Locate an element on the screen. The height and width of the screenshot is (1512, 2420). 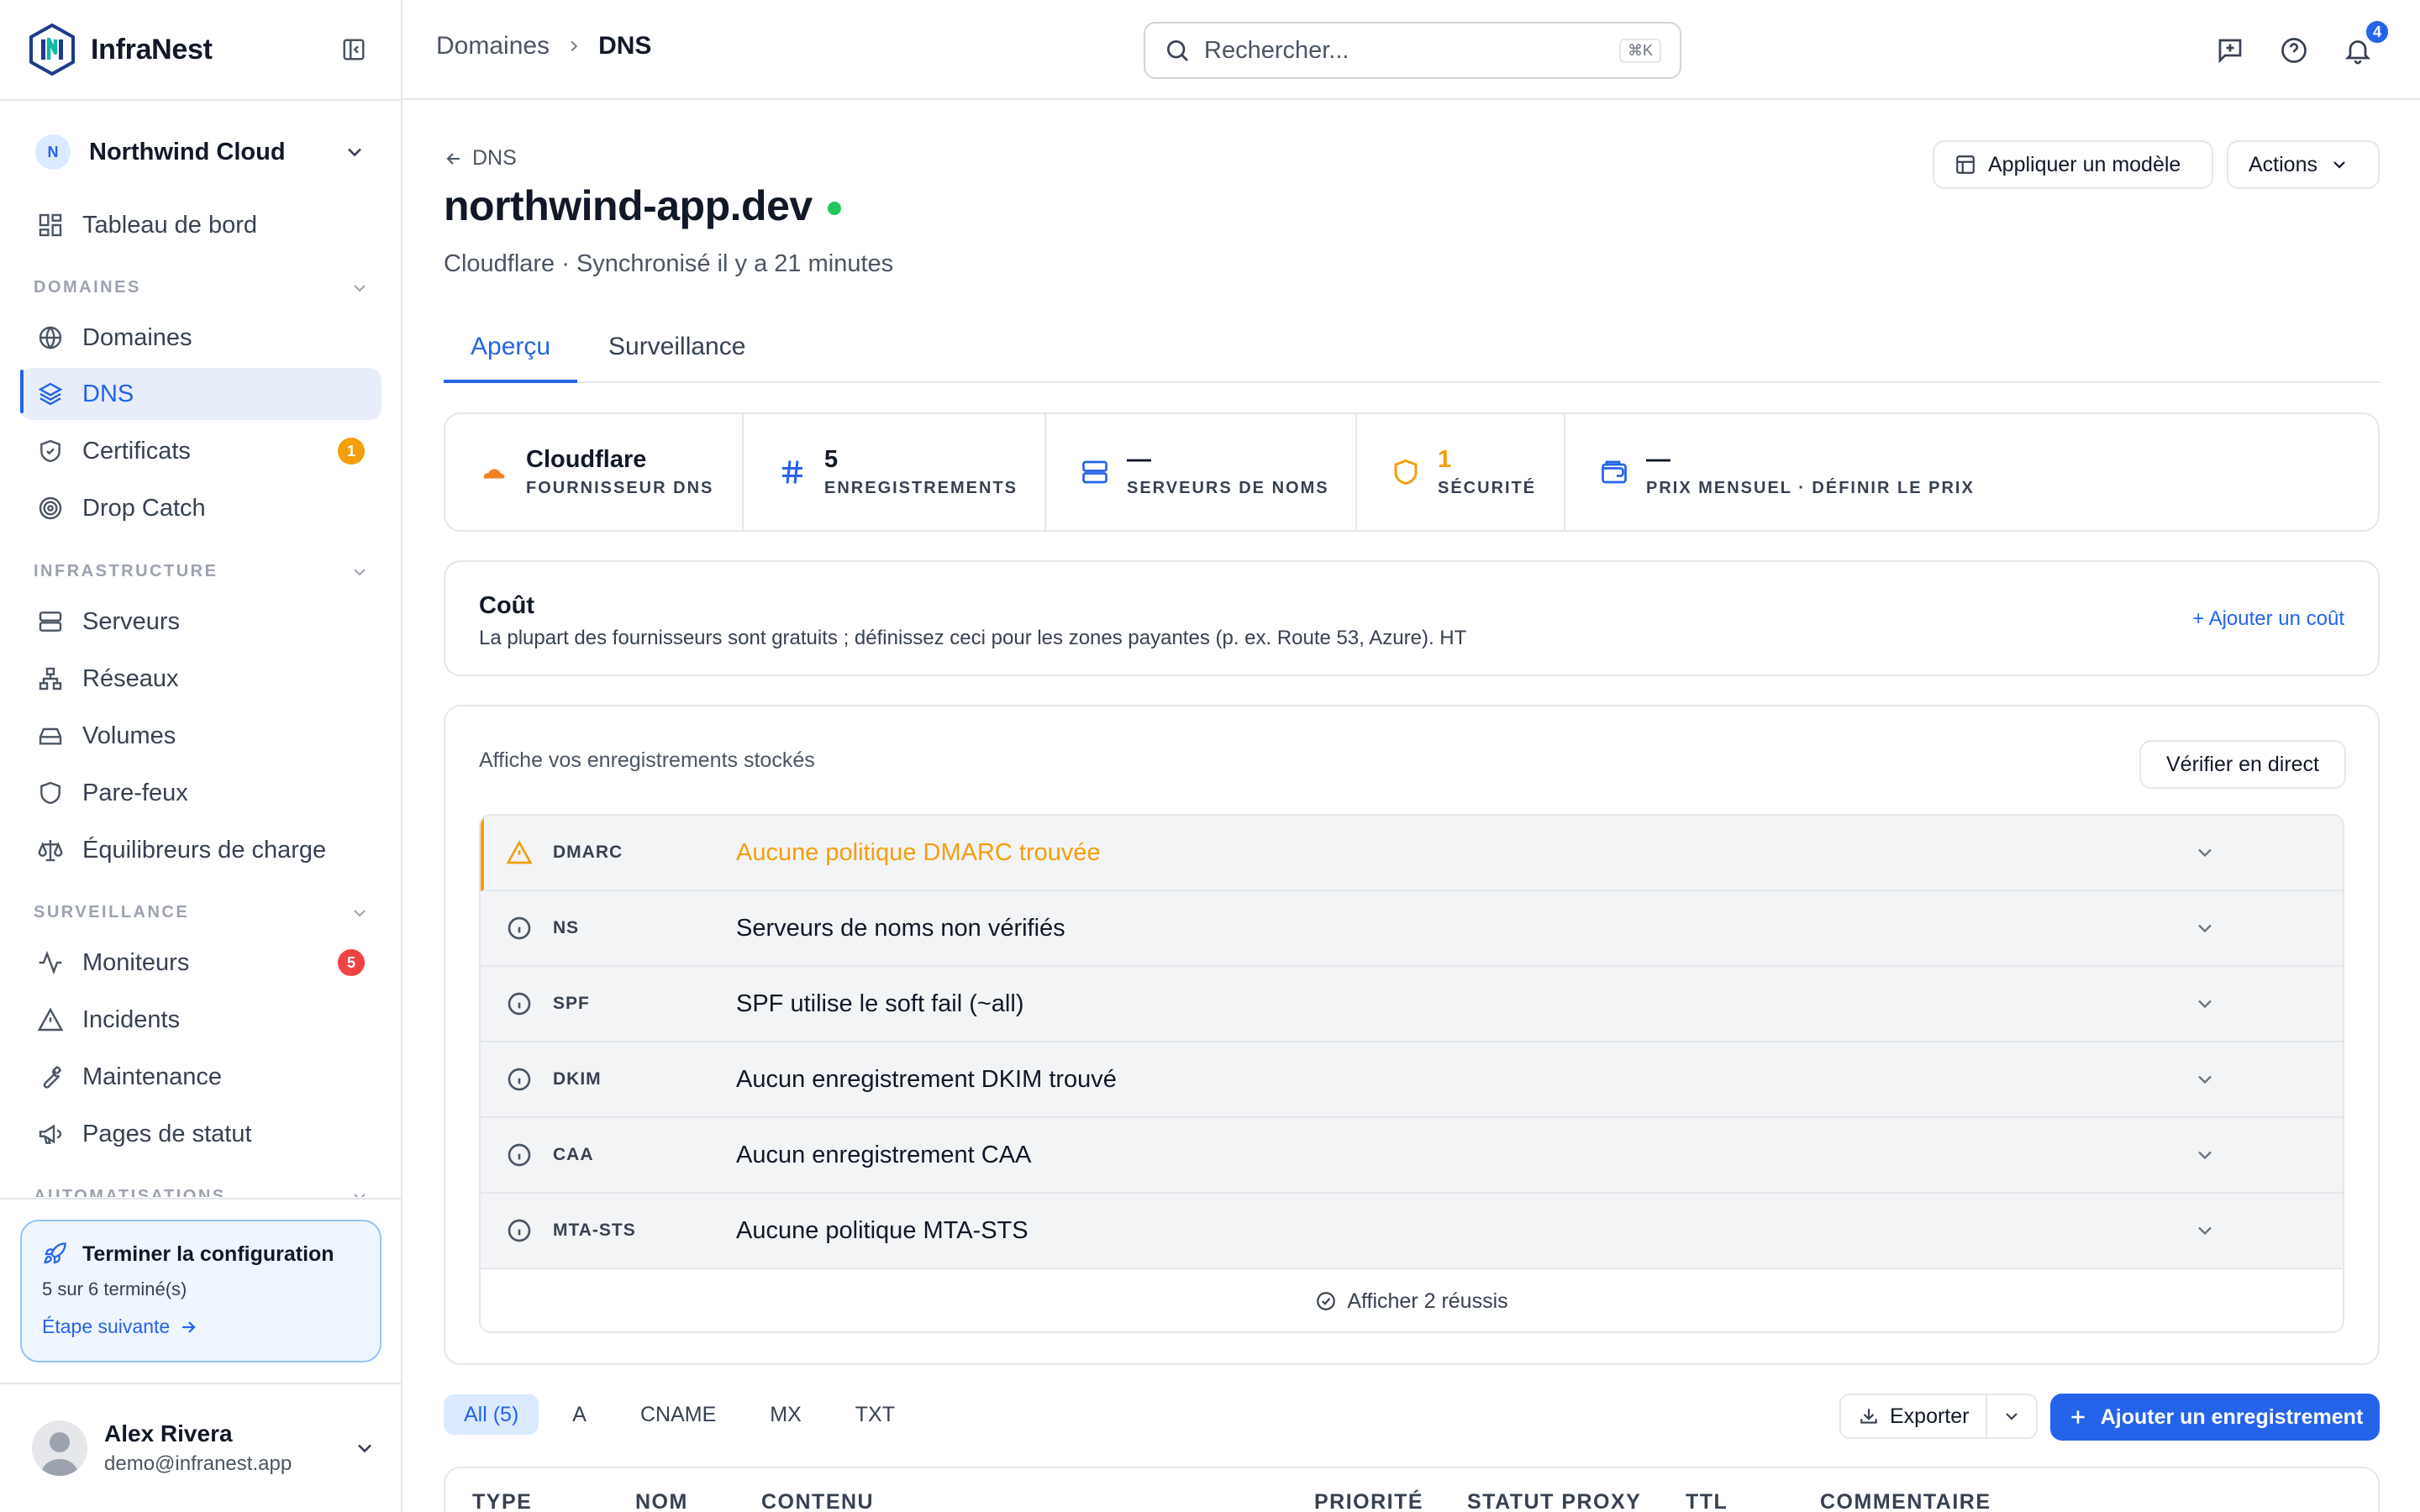
filter-a: A is located at coordinates (579, 1414).